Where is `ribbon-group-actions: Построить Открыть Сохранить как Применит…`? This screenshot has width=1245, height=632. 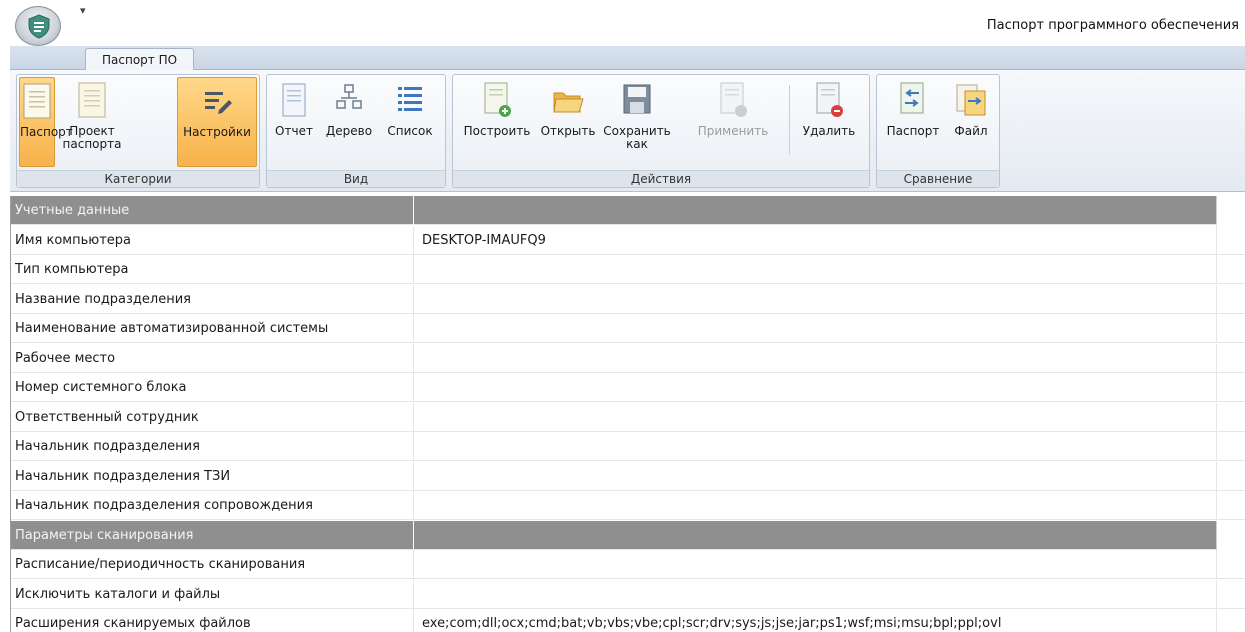
ribbon-group-actions: Построить Открыть Сохранить как Применит… is located at coordinates (661, 131).